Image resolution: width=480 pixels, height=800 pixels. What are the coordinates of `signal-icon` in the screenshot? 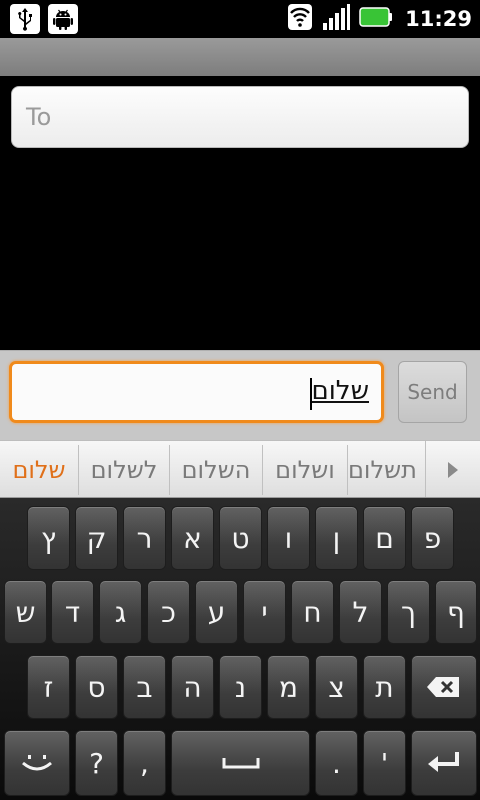 It's located at (336, 19).